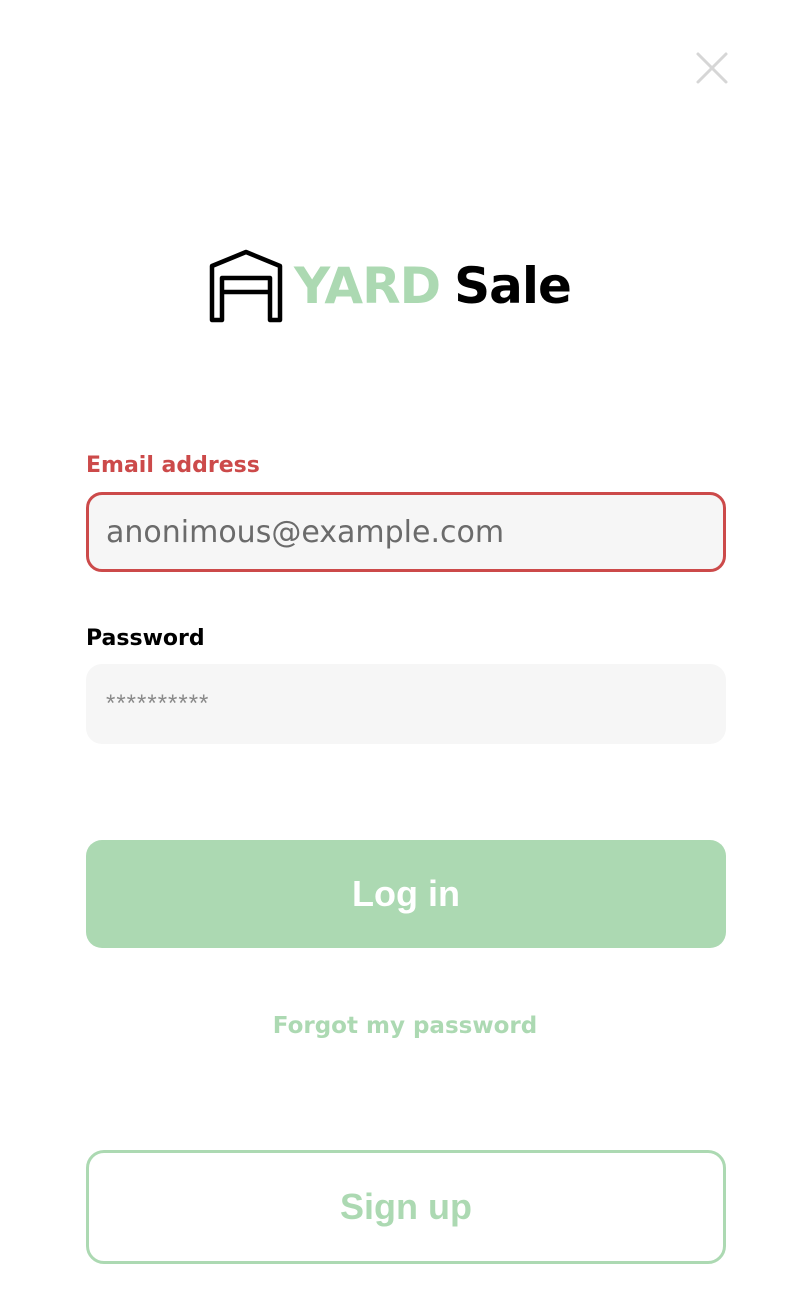  I want to click on app-logo: YARD Sale, so click(390, 286).